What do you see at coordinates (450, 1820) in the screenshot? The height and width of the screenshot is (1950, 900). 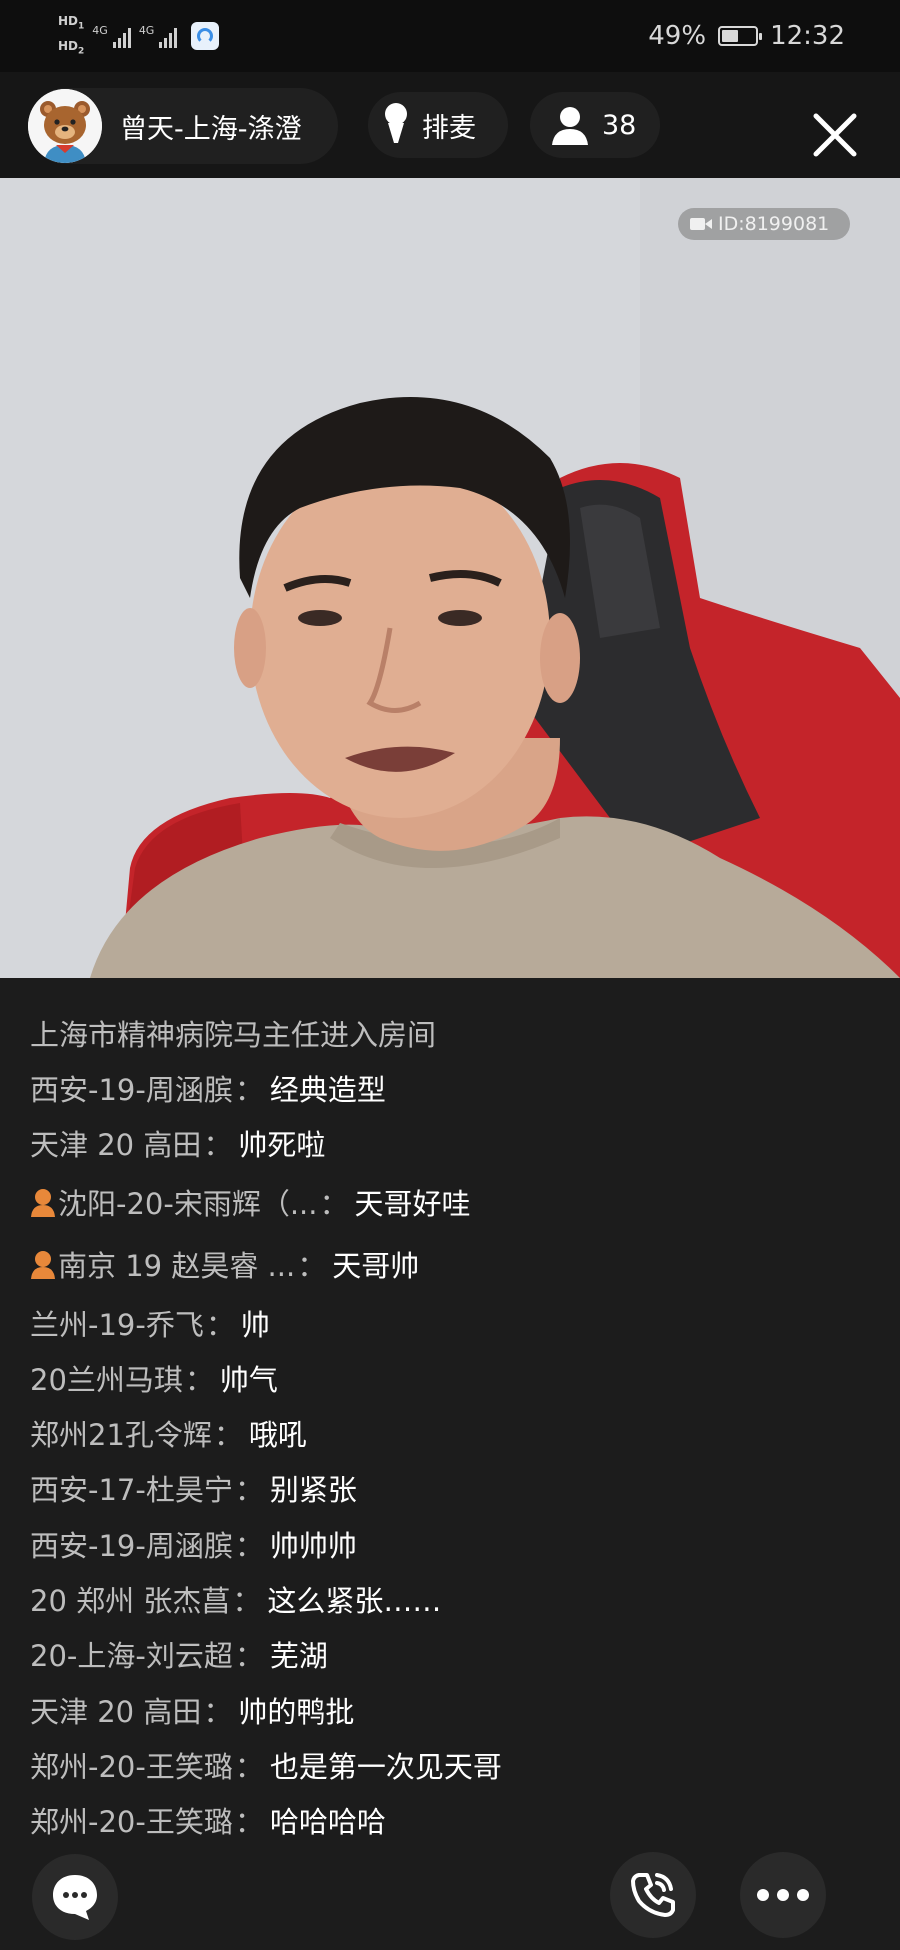 I see `chat-message: 郑州-20-王笑璐：哈哈哈哈` at bounding box center [450, 1820].